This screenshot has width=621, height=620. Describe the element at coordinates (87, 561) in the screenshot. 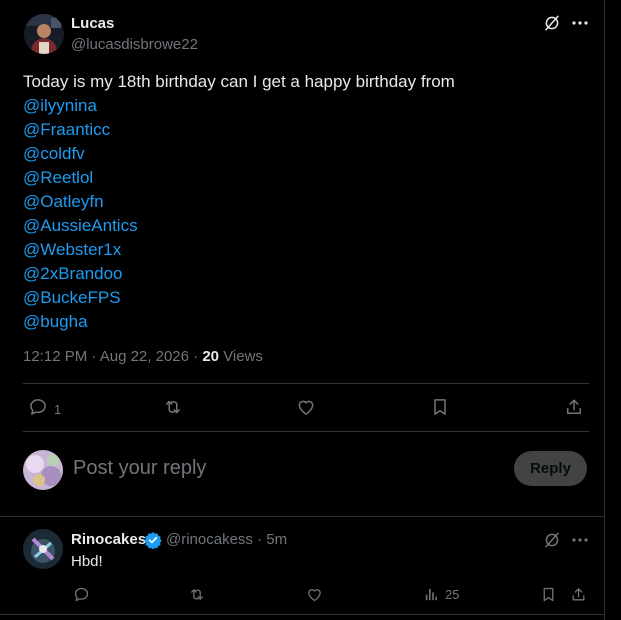

I see `reply-text: Hbd!` at that location.